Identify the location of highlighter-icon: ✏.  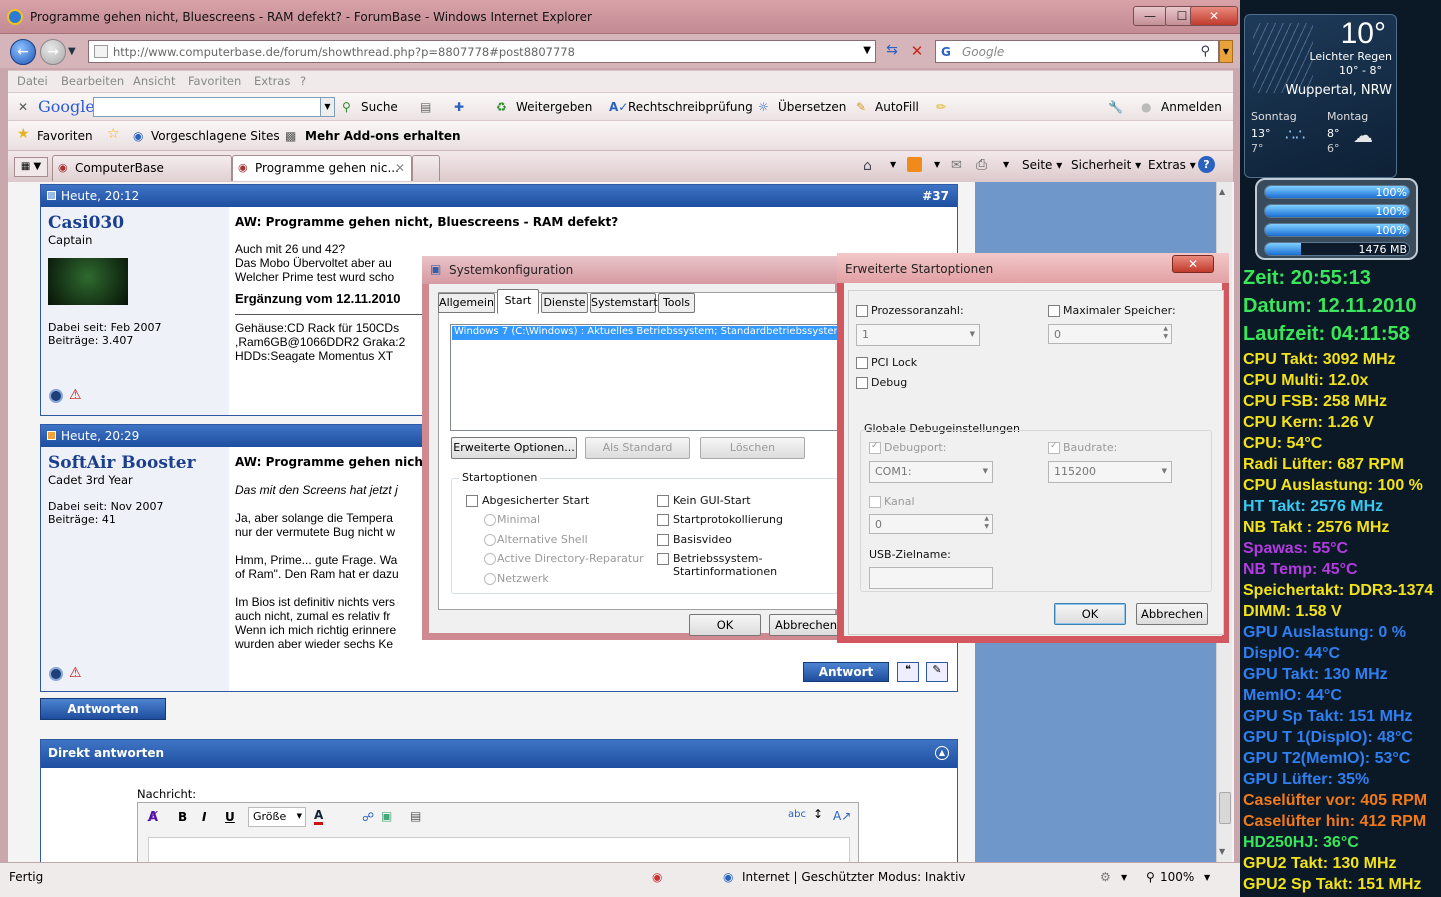
(941, 107).